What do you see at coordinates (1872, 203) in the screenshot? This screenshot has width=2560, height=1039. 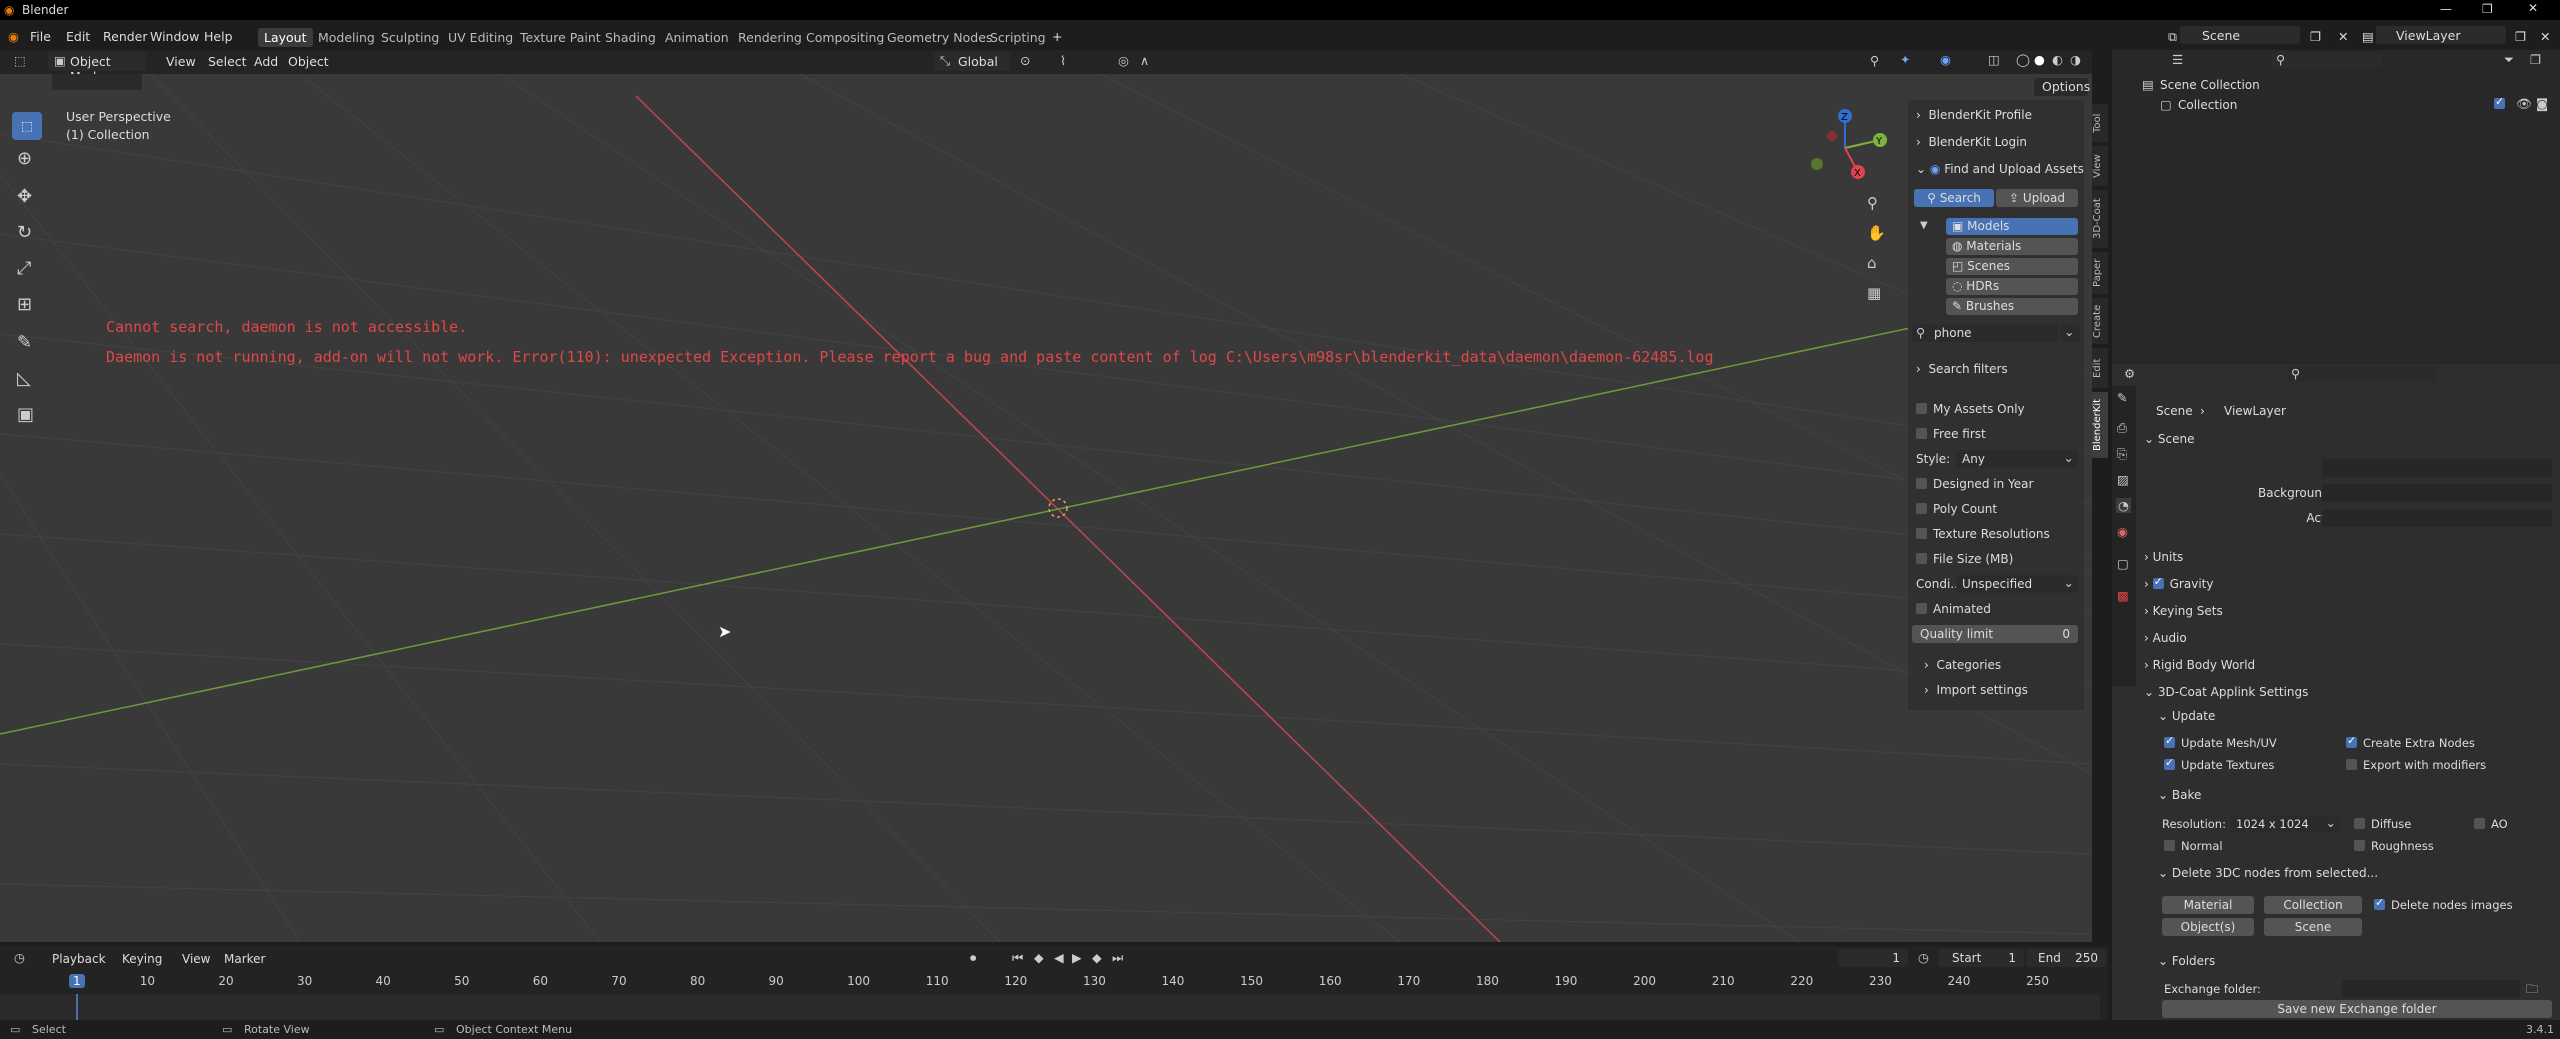 I see `zoom-icon: ⚲` at bounding box center [1872, 203].